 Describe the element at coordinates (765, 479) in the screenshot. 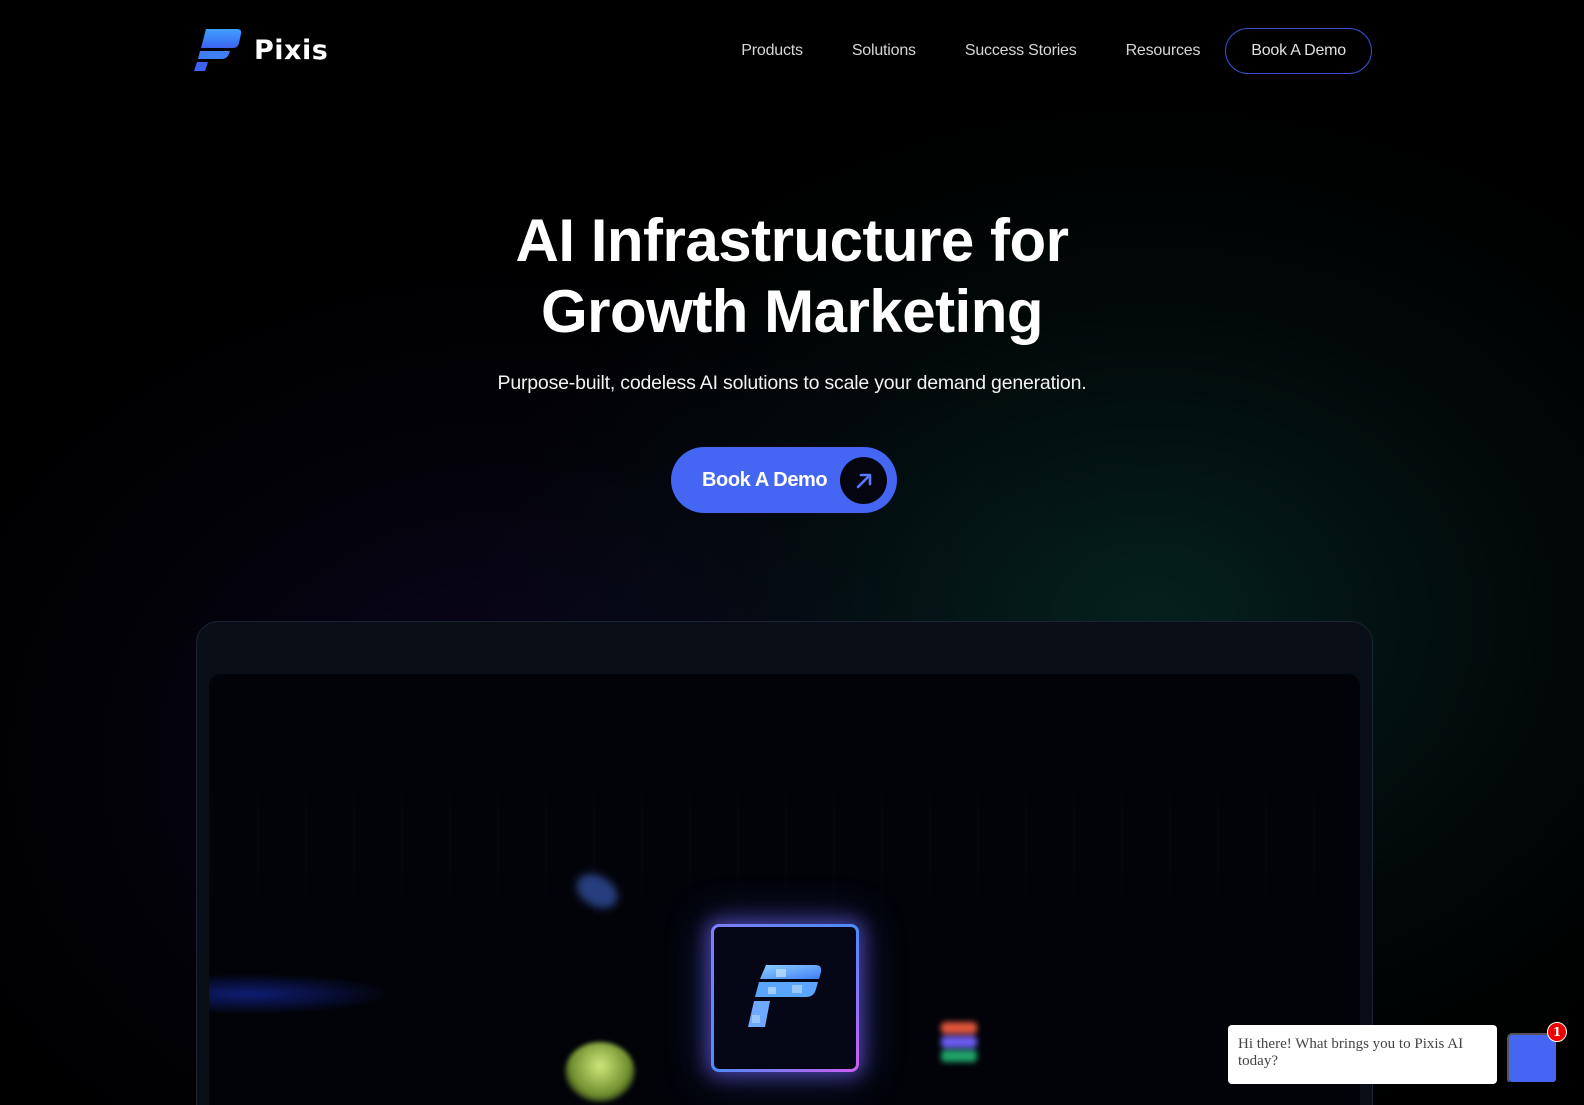

I see `hero-cta-label: Book A Demo` at that location.